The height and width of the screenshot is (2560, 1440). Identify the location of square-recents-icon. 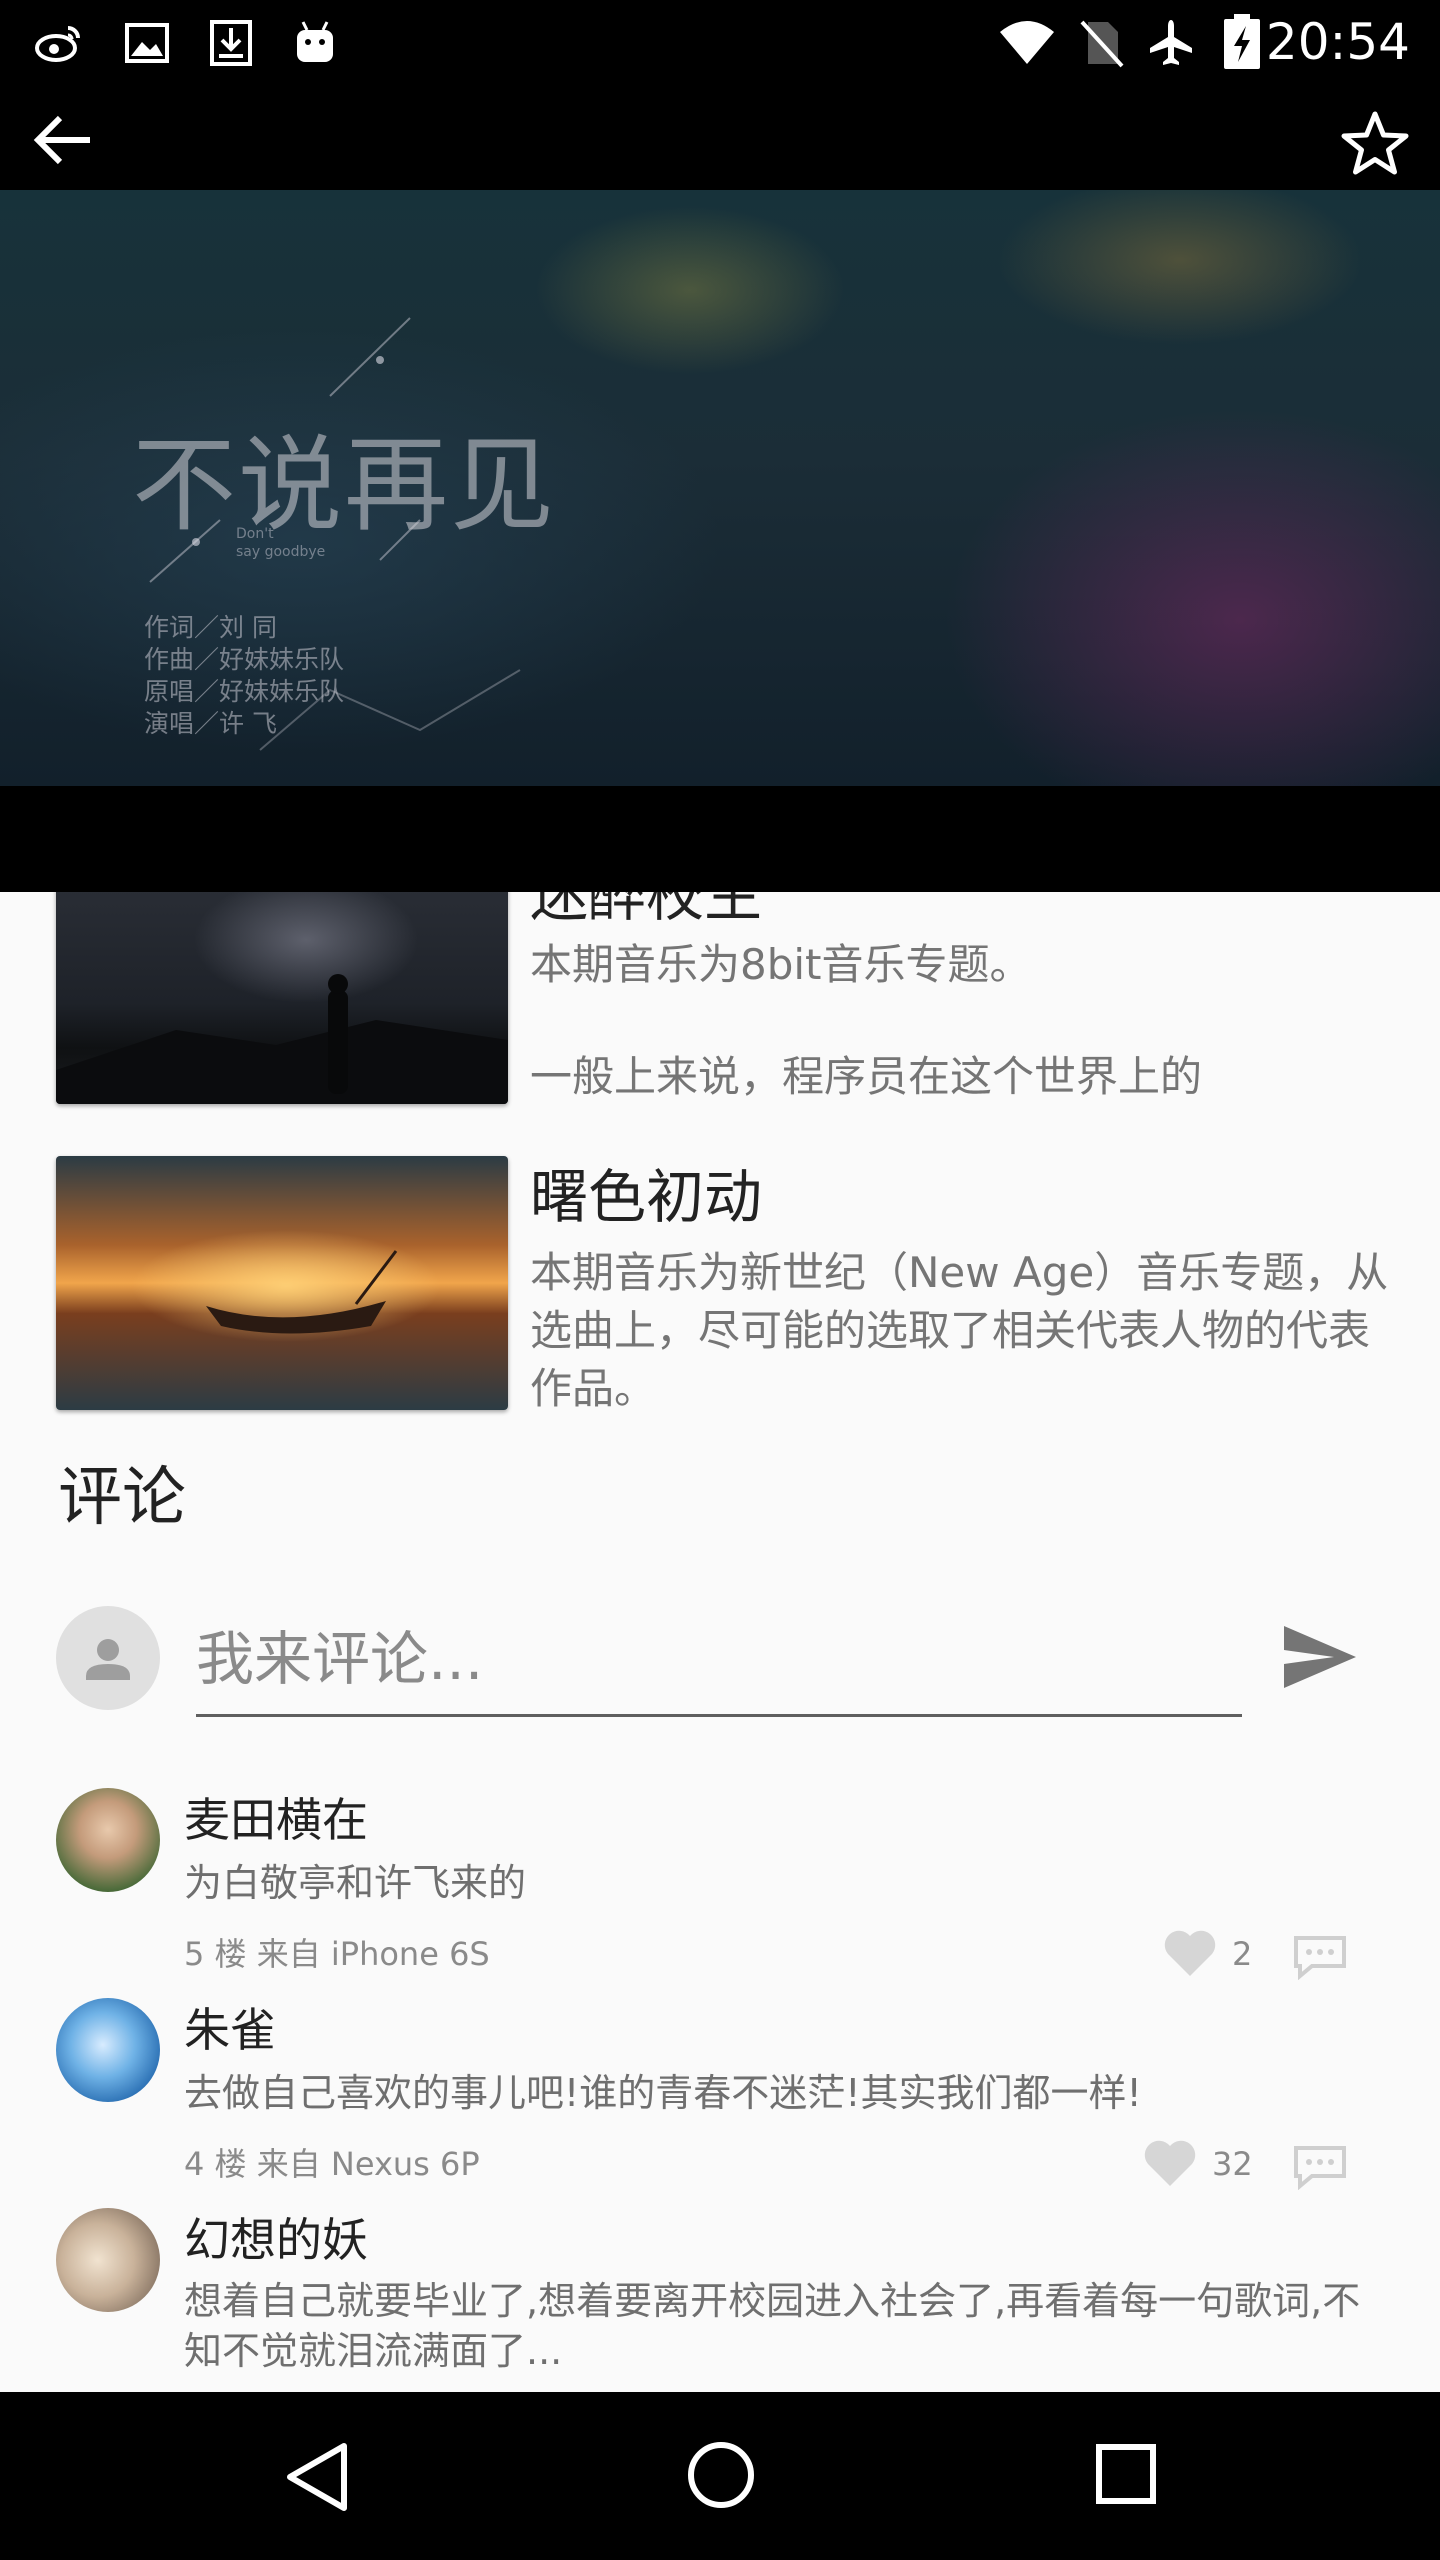
(1126, 2474).